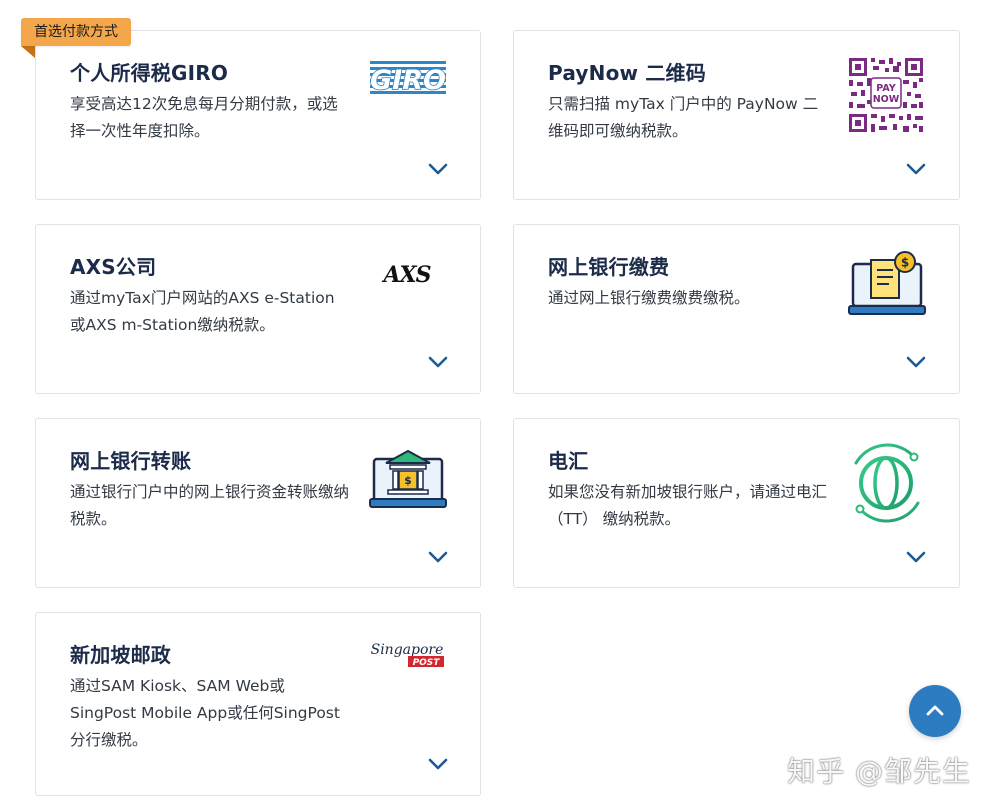 The width and height of the screenshot is (995, 807). I want to click on svg-text: AXS, so click(405, 274).